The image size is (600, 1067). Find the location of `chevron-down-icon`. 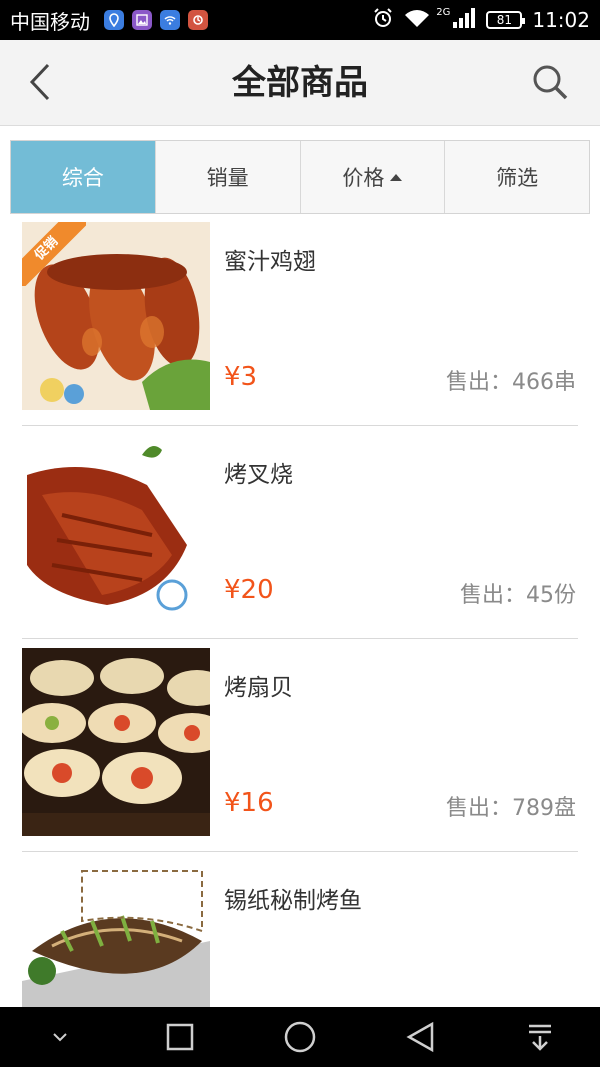

chevron-down-icon is located at coordinates (60, 1037).